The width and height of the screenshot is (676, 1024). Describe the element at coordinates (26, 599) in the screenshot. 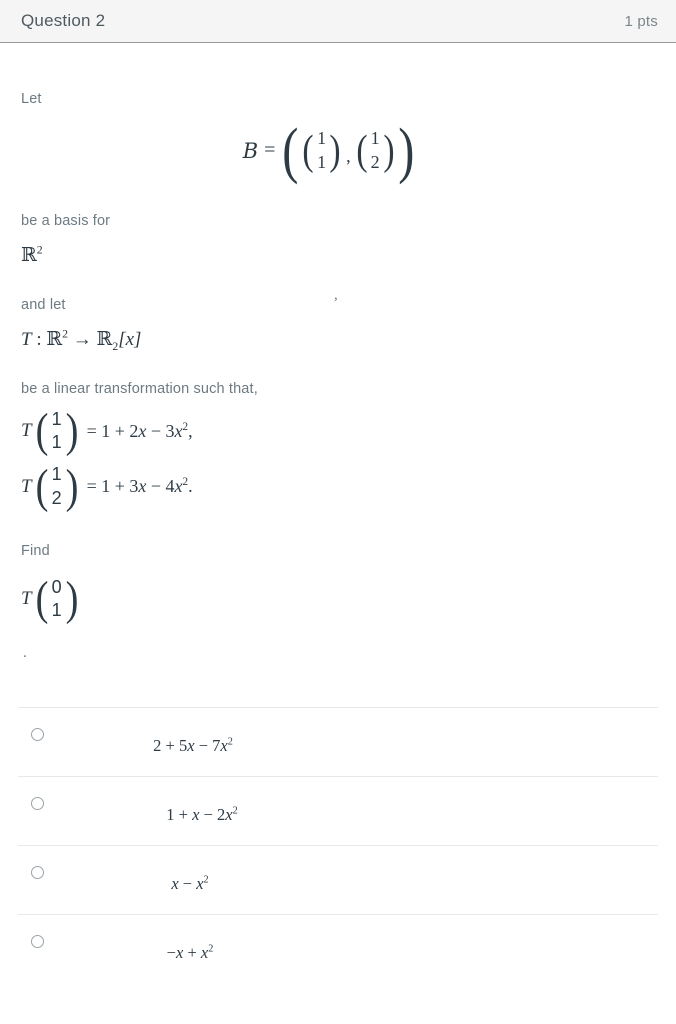

I see `find-symbol-t: T` at that location.